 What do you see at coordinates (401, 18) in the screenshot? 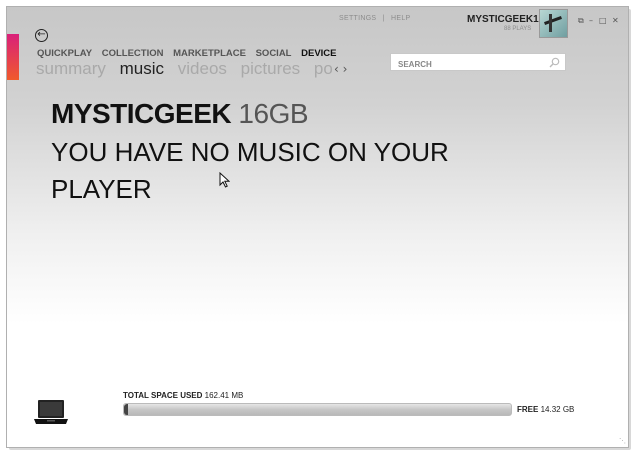
I see `help-link: HELP` at bounding box center [401, 18].